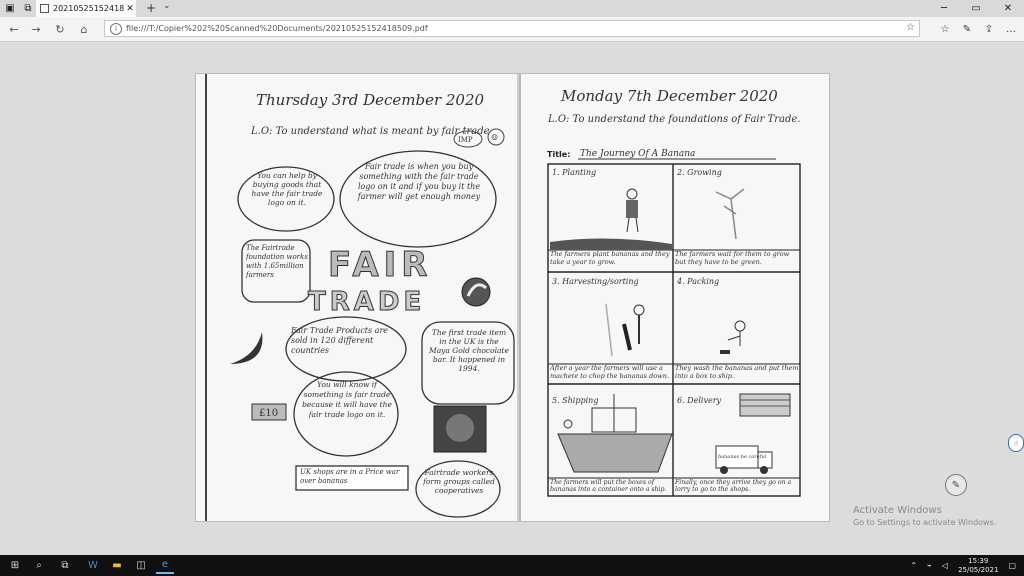 Image resolution: width=1024 pixels, height=576 pixels. I want to click on notifications-icon: ▢, so click(1012, 565).